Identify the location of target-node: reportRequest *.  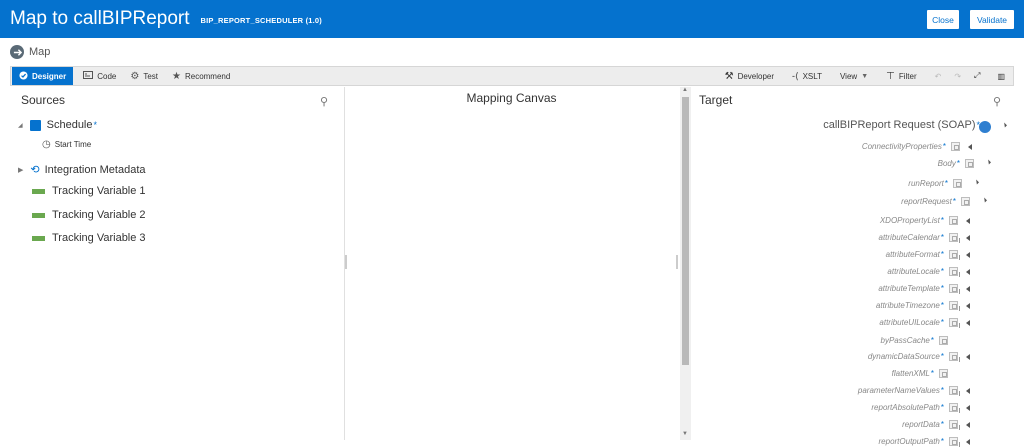
(935, 201).